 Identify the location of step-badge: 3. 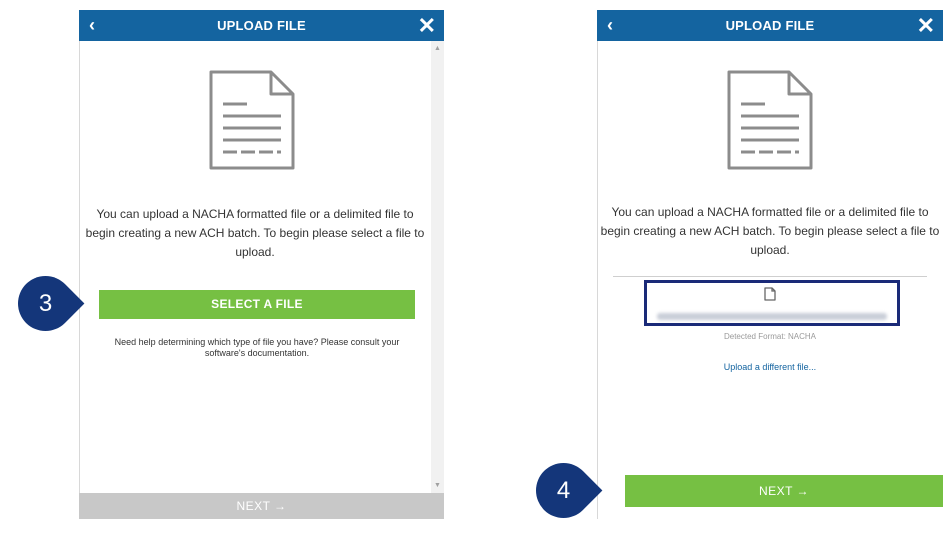
(45, 303).